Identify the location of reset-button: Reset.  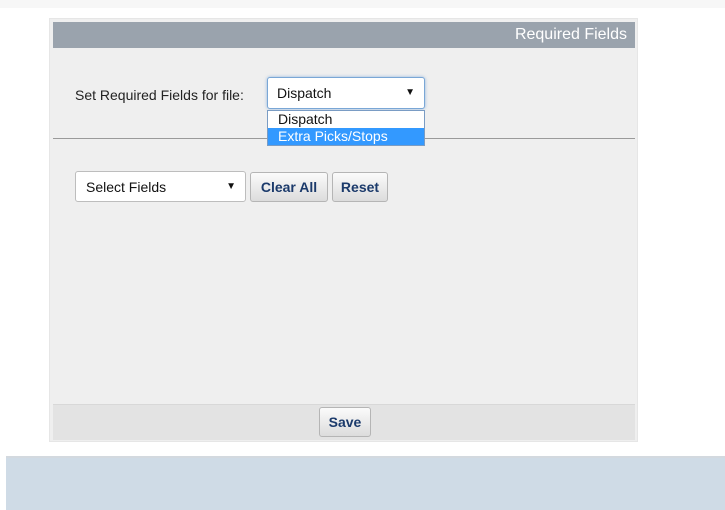
(360, 187).